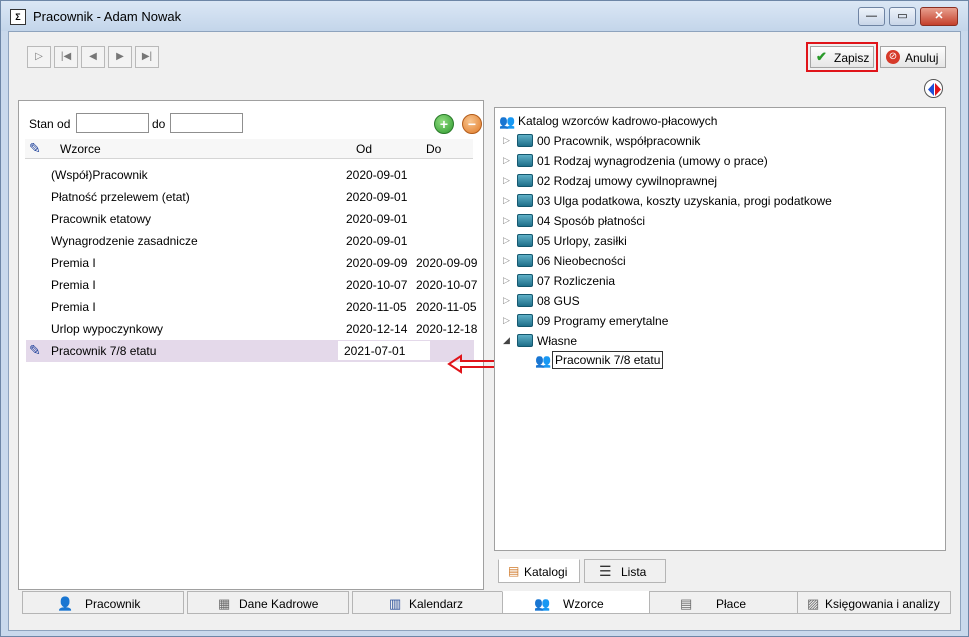 Image resolution: width=969 pixels, height=637 pixels. I want to click on cancel-label: Anuluj, so click(922, 58).